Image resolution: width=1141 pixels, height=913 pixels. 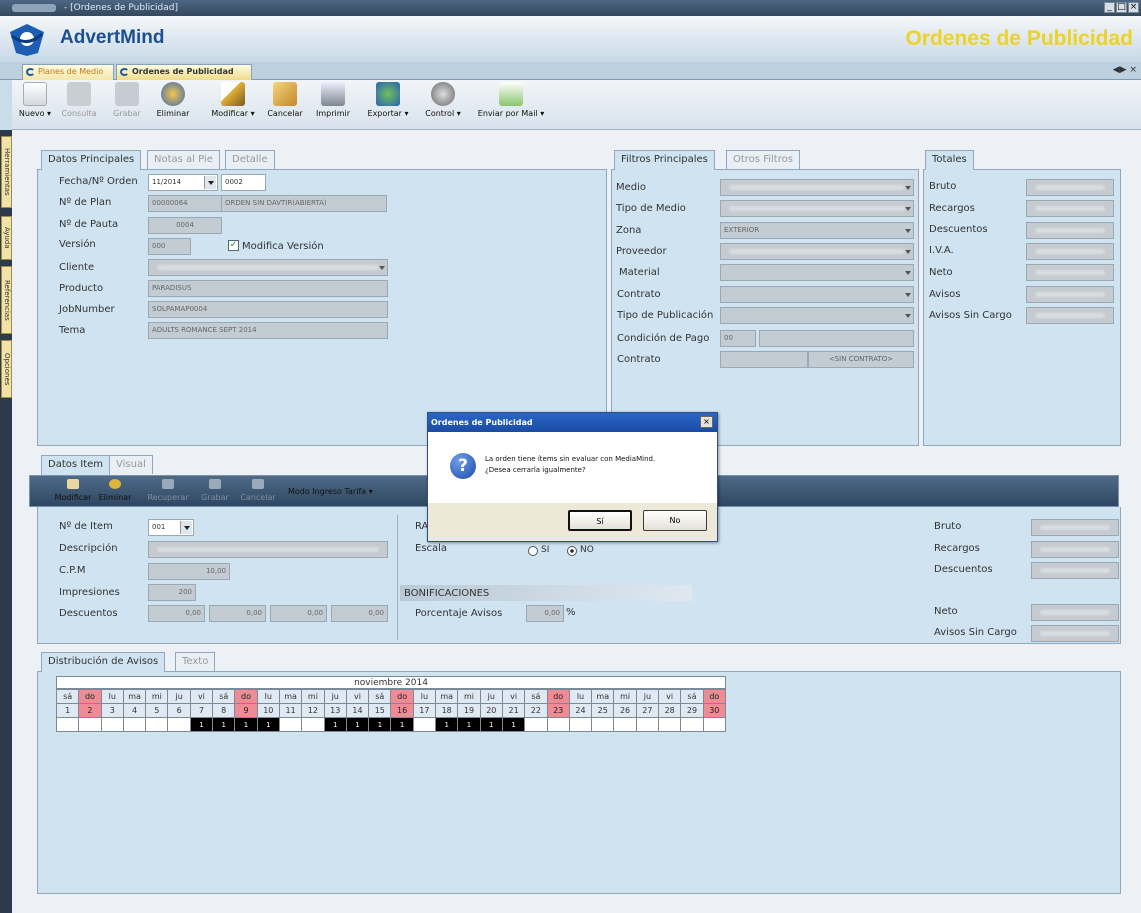 What do you see at coordinates (817, 315) in the screenshot?
I see `tipo-publicacion-select` at bounding box center [817, 315].